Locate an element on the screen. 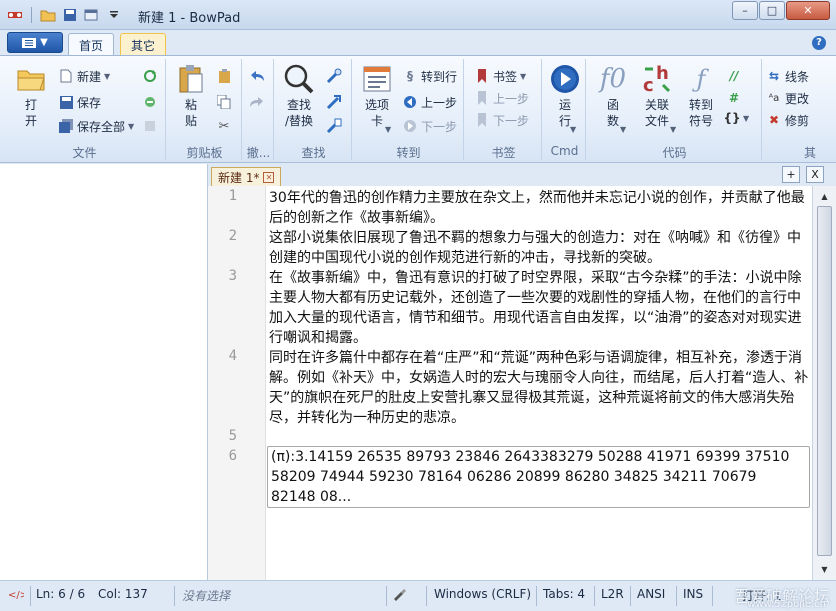 This screenshot has height=611, width=836. scroll-thumb is located at coordinates (824, 381).